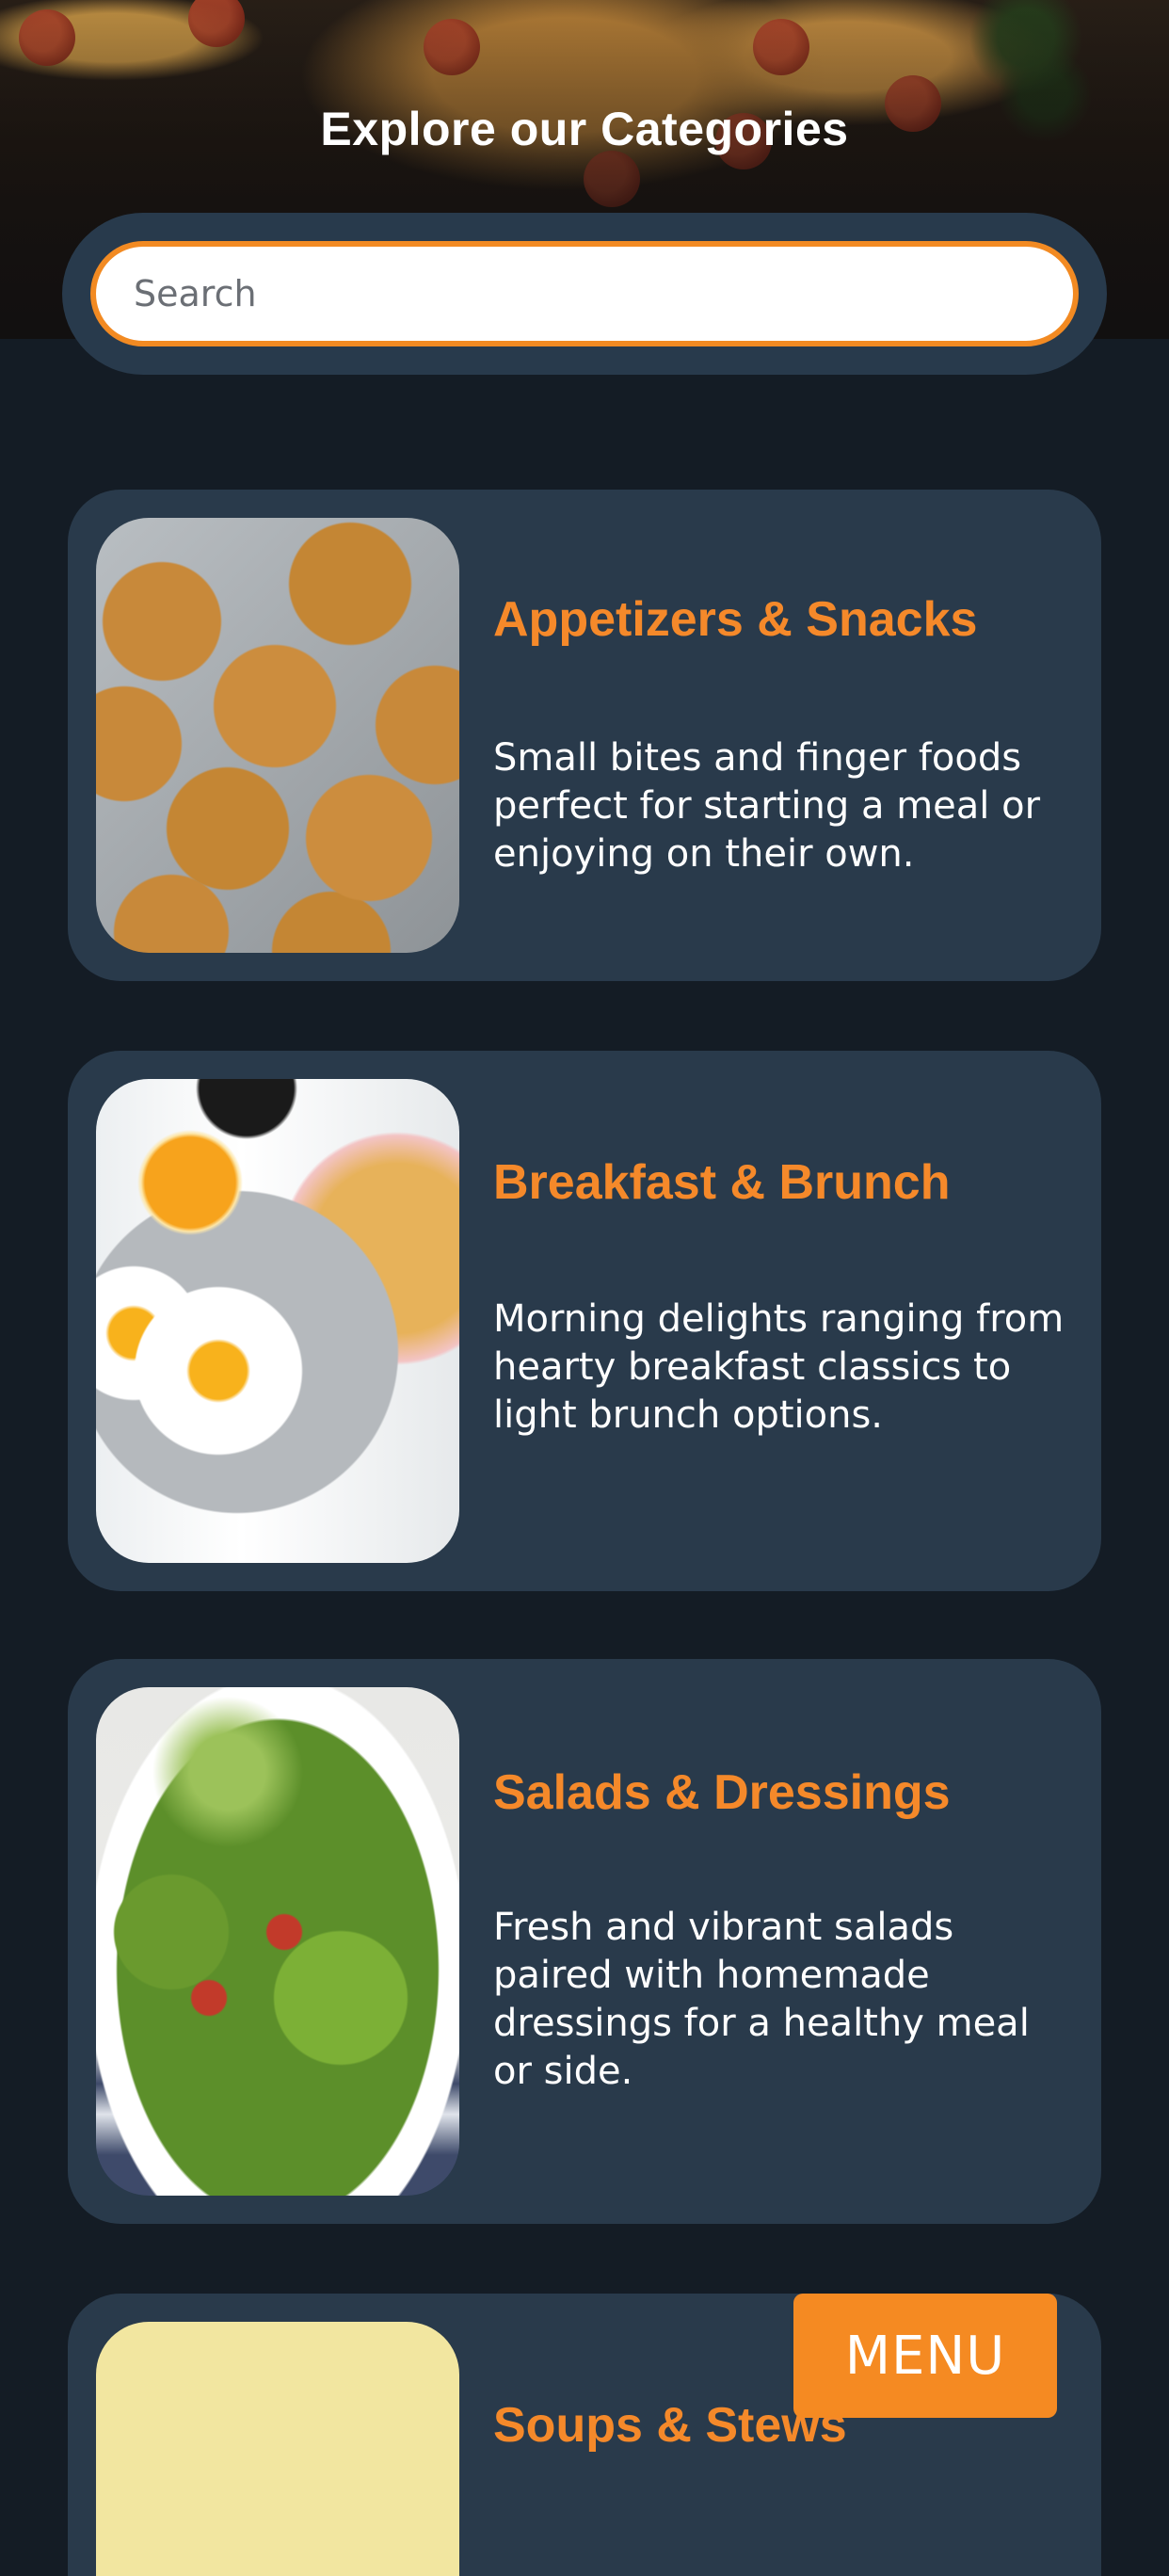  I want to click on search-container, so click(584, 294).